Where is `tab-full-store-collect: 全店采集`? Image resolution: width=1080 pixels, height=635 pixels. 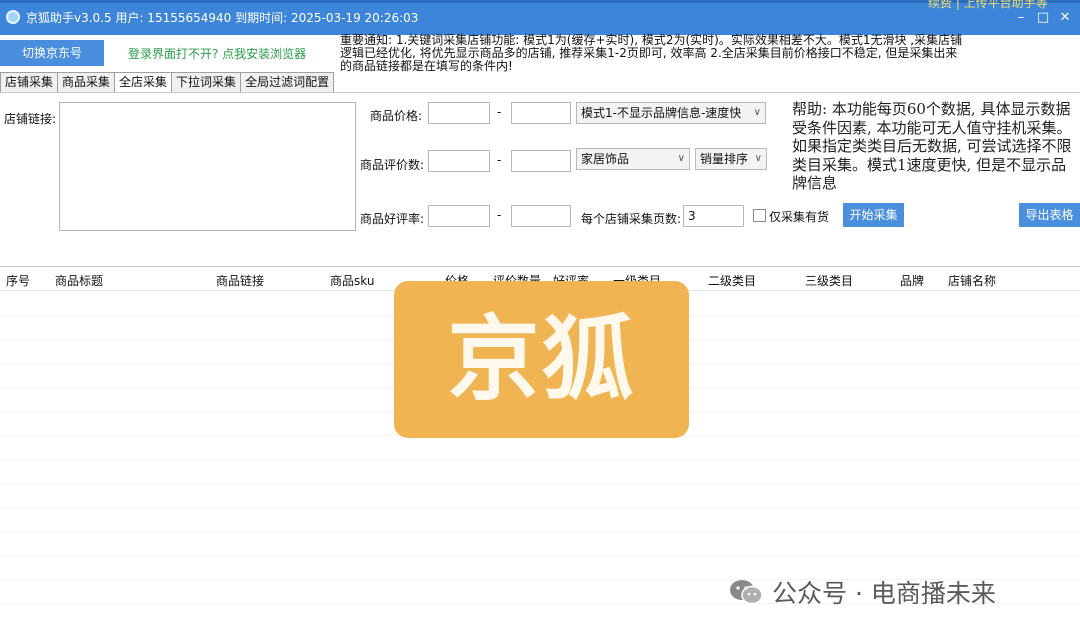
tab-full-store-collect: 全店采集 is located at coordinates (143, 82).